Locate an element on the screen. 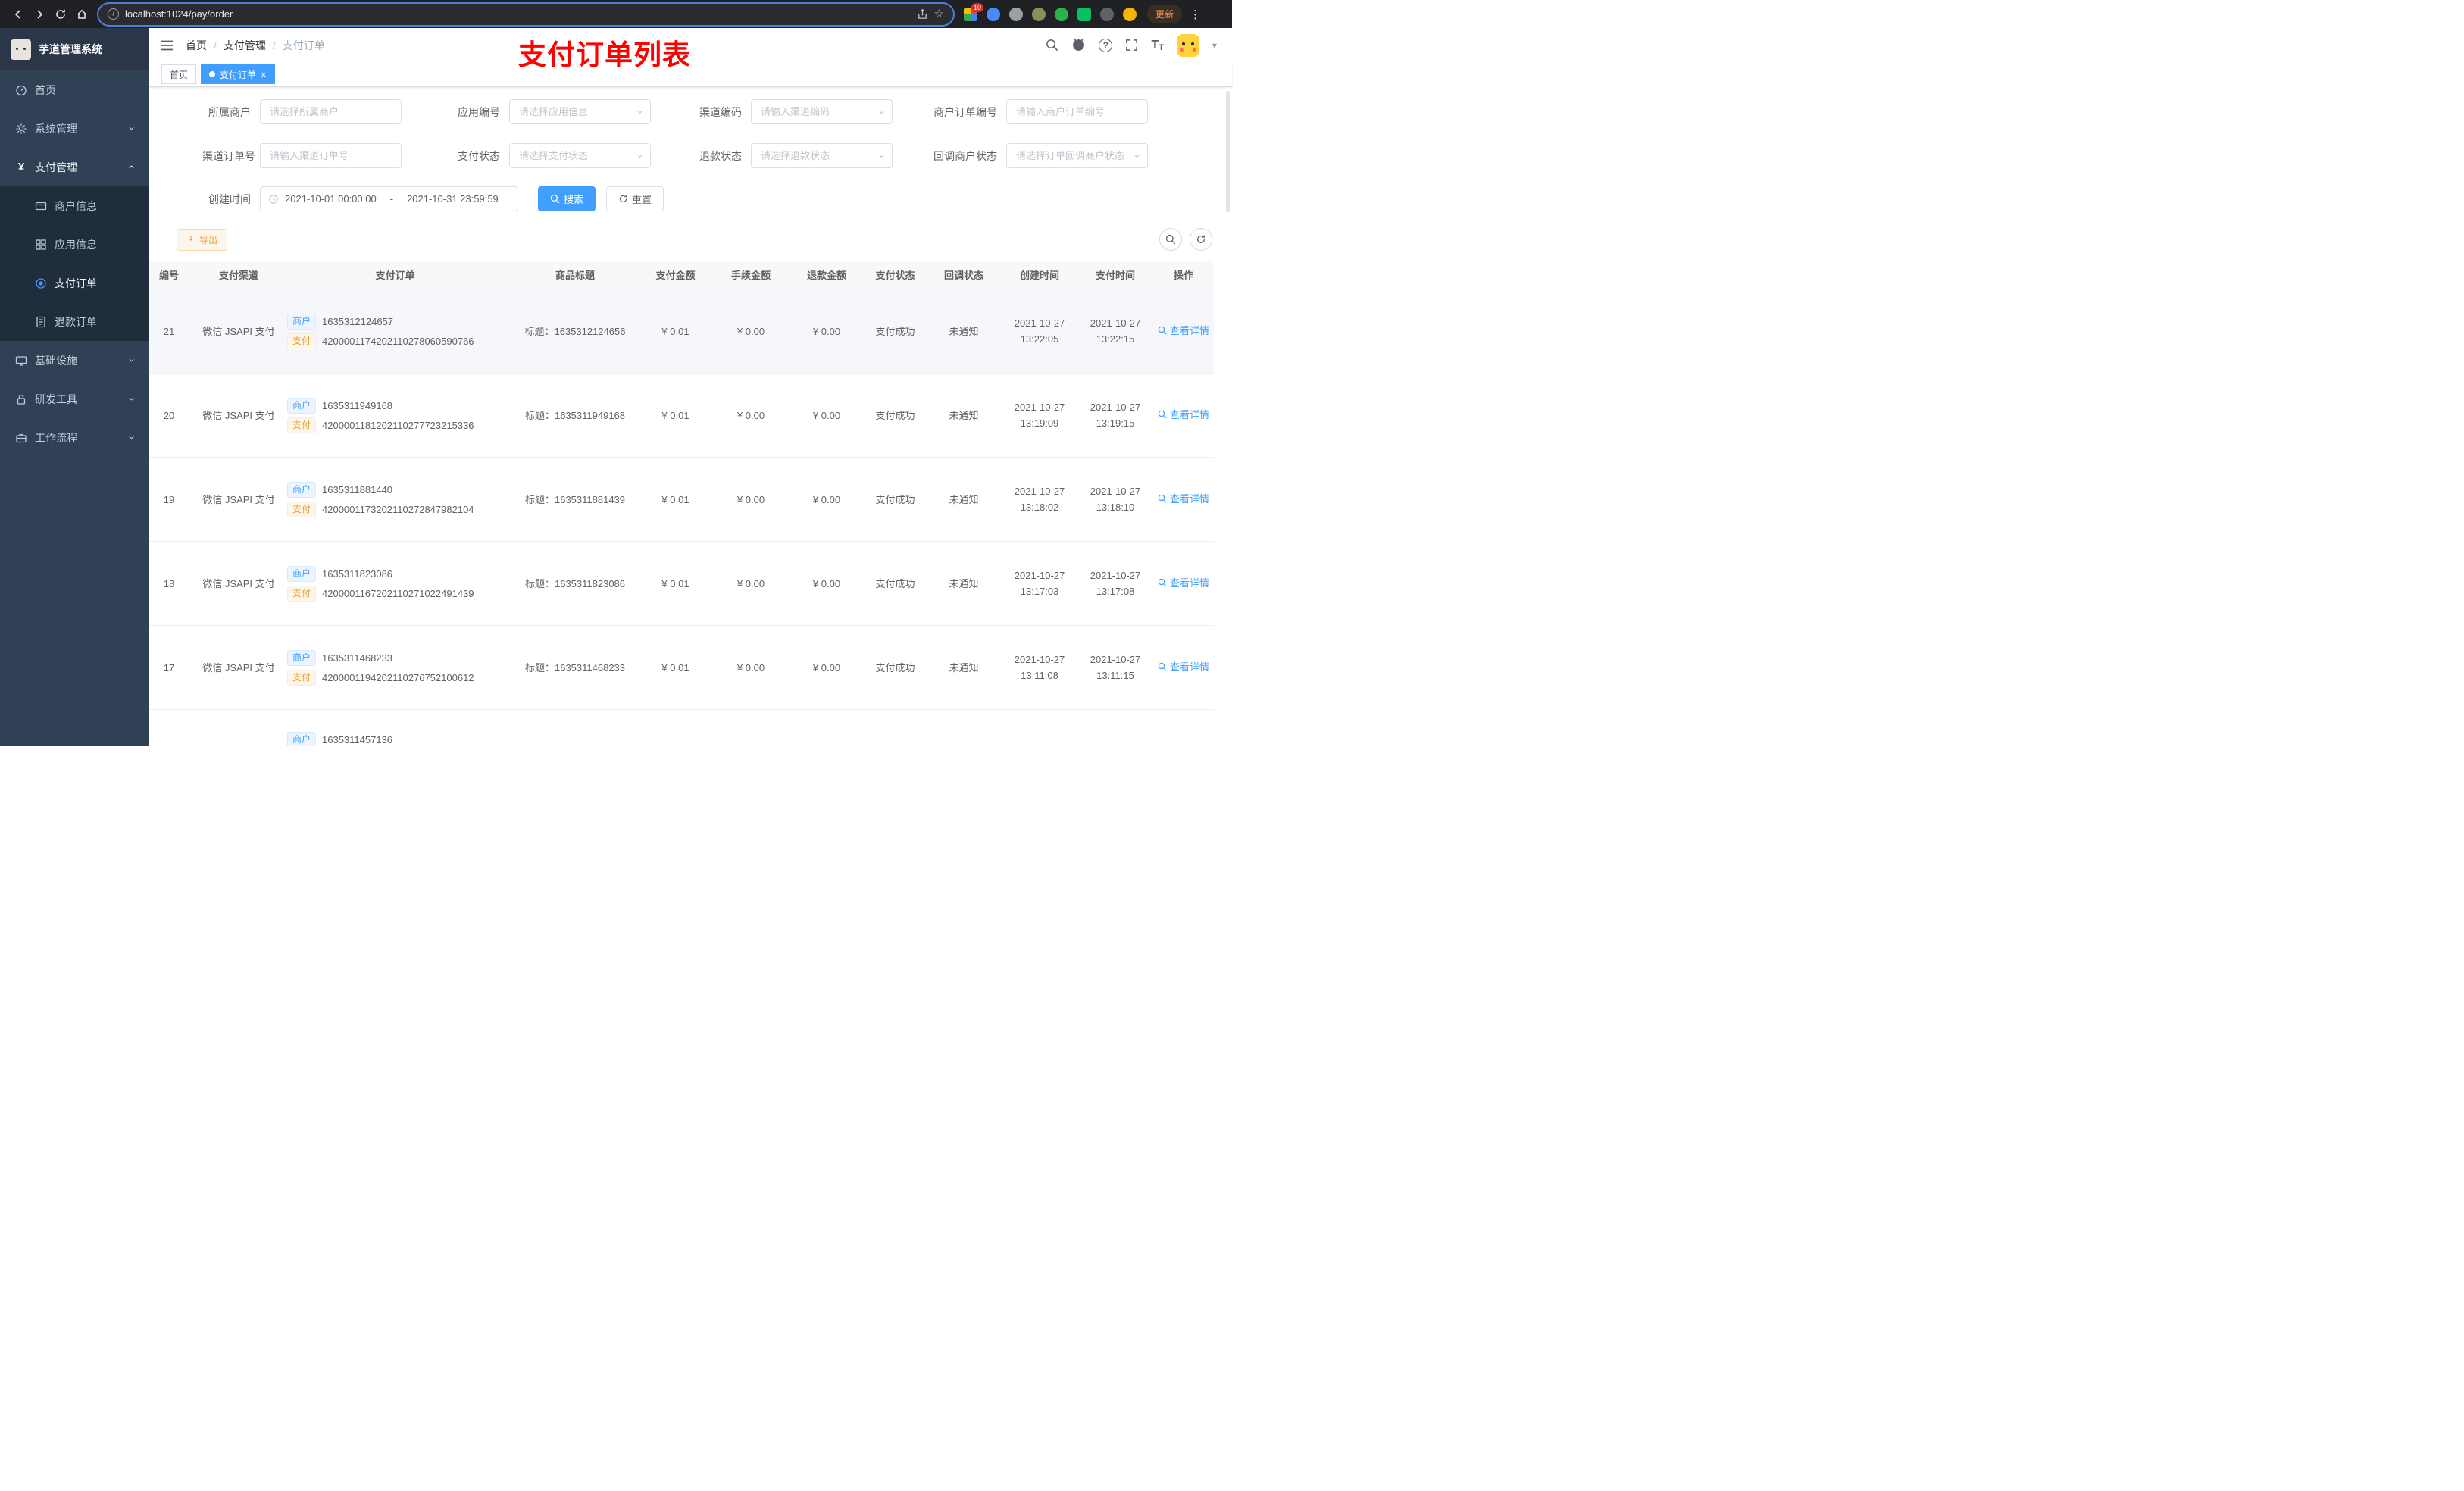 The height and width of the screenshot is (1491, 2464). cell-actions: 查看详情 is located at coordinates (1183, 331).